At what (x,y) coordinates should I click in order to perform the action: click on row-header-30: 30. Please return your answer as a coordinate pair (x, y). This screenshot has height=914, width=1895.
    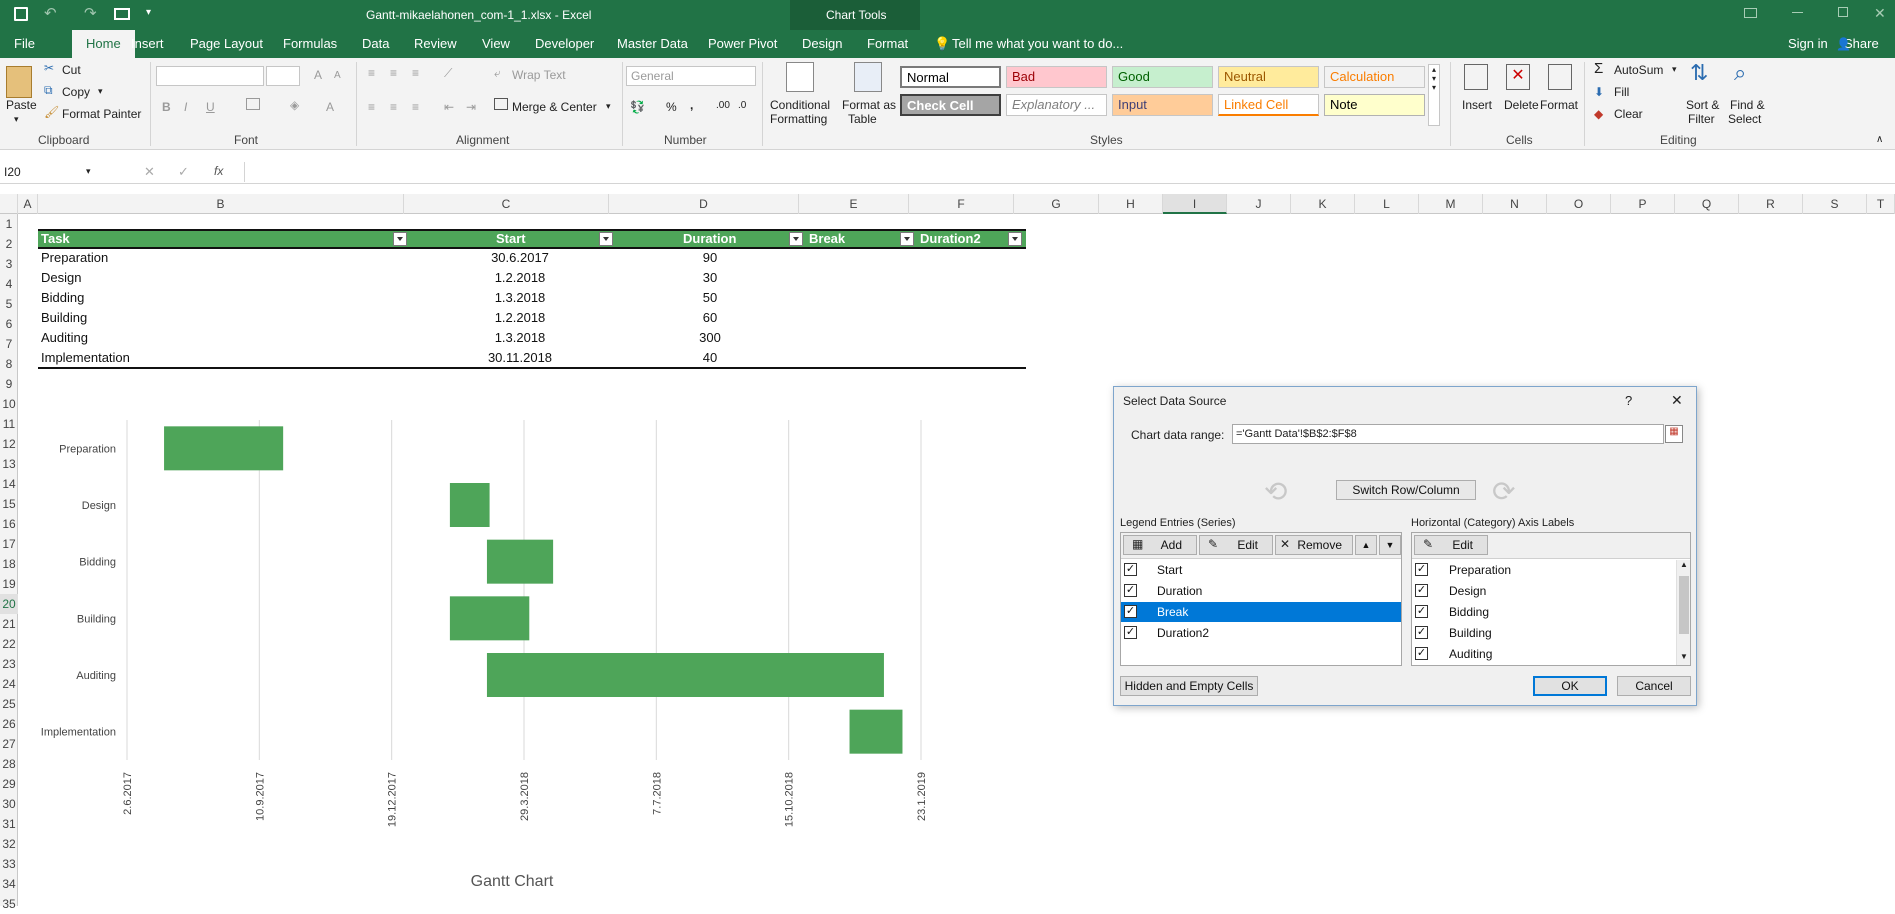
    Looking at the image, I should click on (9, 804).